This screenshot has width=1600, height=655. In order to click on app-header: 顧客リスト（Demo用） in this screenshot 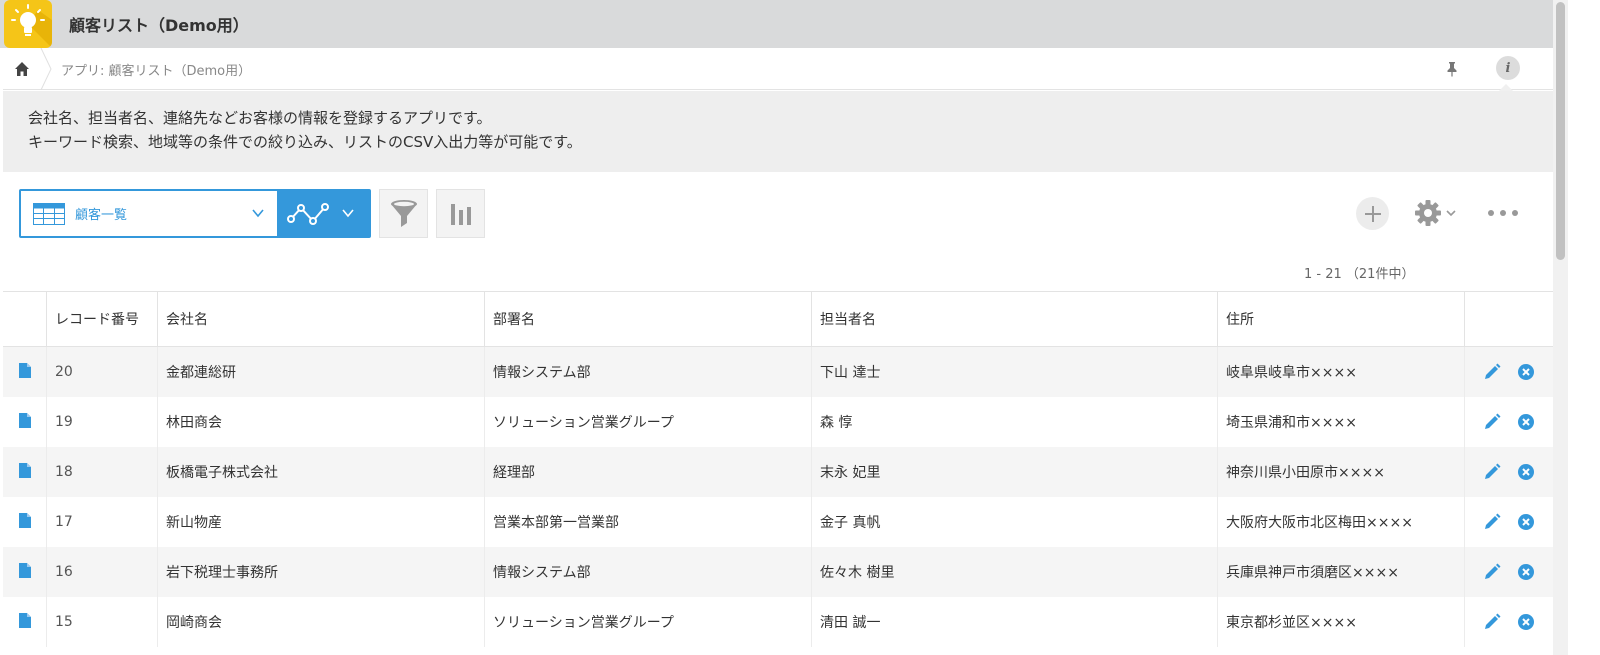, I will do `click(793, 24)`.